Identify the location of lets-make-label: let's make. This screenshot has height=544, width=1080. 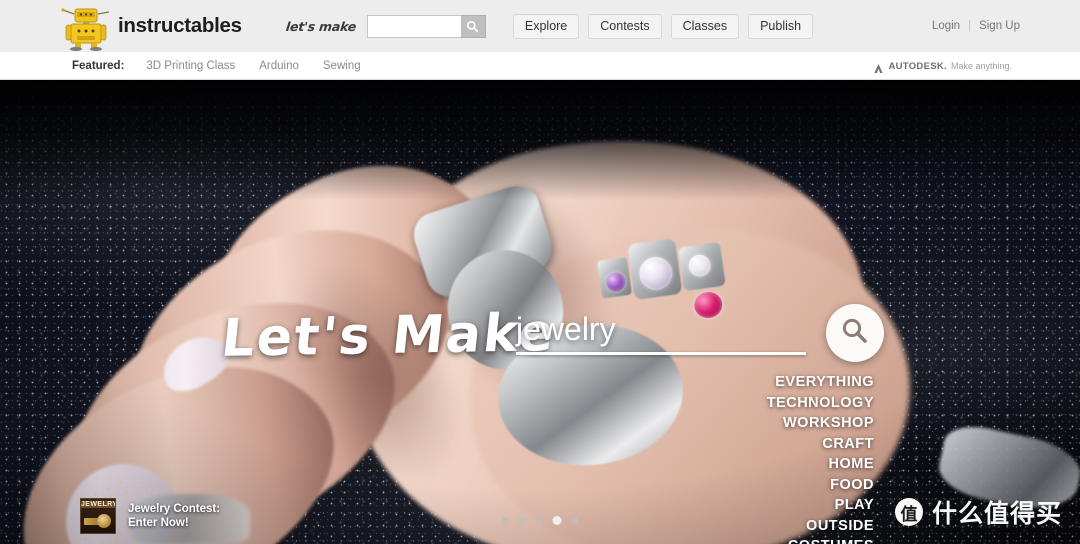
(320, 26).